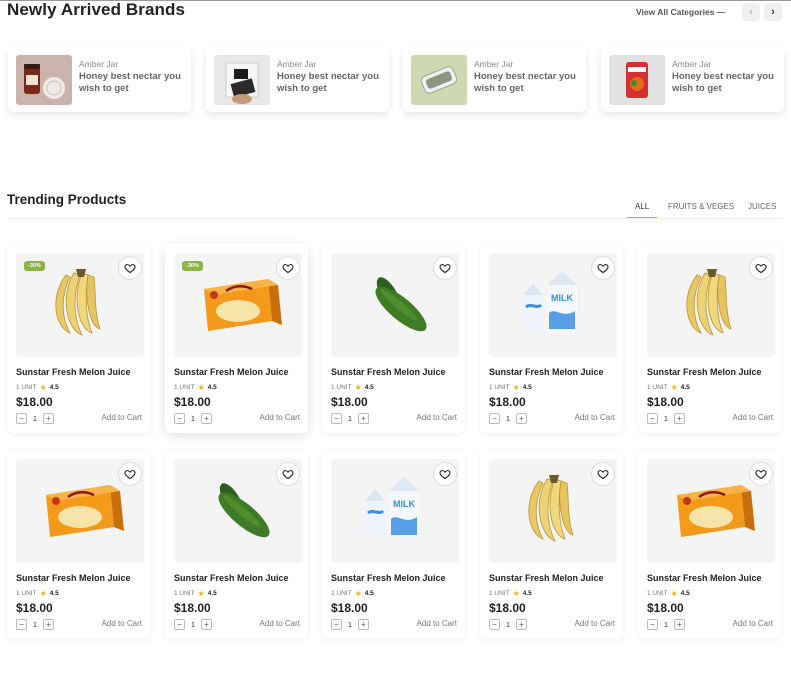 This screenshot has height=696, width=791. What do you see at coordinates (762, 206) in the screenshot?
I see `tab-juices: JUICES` at bounding box center [762, 206].